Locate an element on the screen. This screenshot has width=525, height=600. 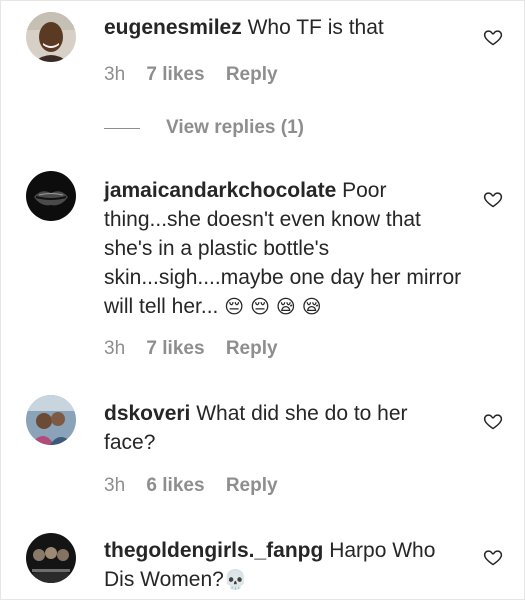
comment-emojis: 😔 😔 😪 😪 is located at coordinates (273, 307).